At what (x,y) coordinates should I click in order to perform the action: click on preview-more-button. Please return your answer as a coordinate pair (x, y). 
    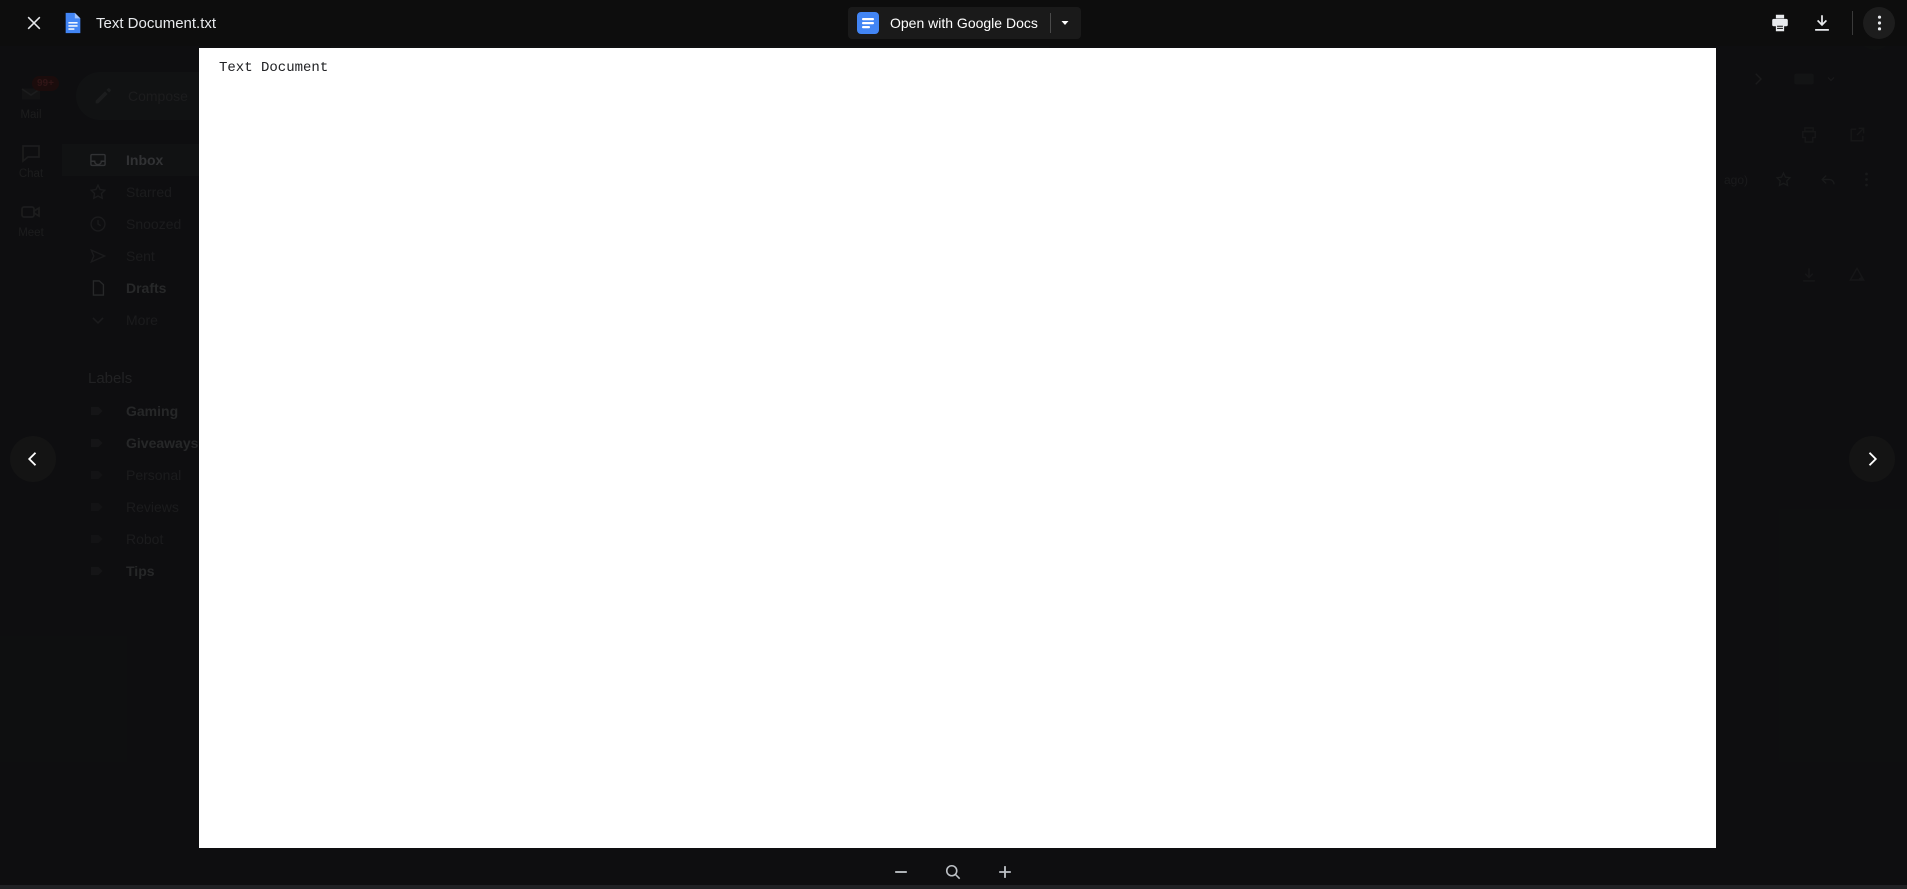
    Looking at the image, I should click on (1879, 23).